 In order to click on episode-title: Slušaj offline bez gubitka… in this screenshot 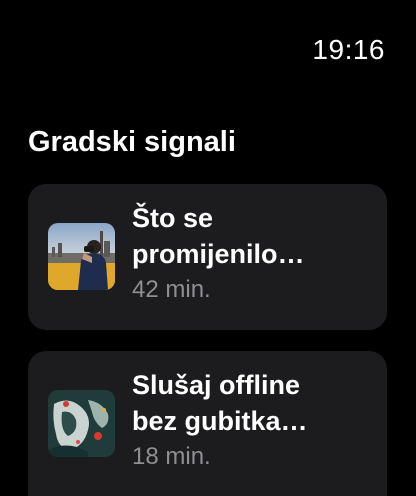, I will do `click(220, 403)`.